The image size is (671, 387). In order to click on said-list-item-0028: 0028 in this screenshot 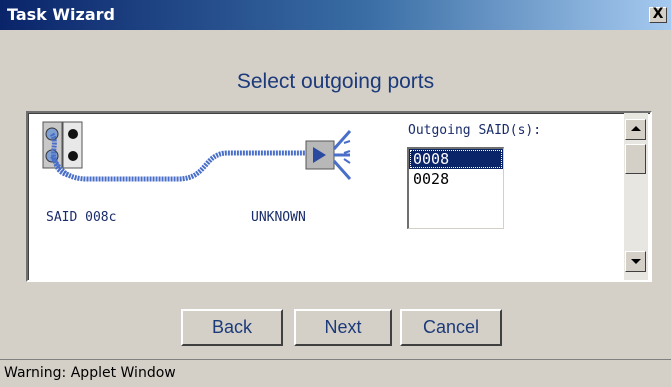, I will do `click(456, 179)`.